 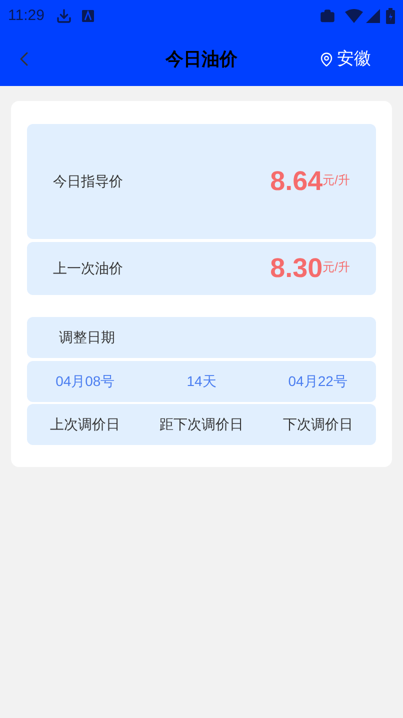 What do you see at coordinates (88, 268) in the screenshot?
I see `price-label: 上一次油价` at bounding box center [88, 268].